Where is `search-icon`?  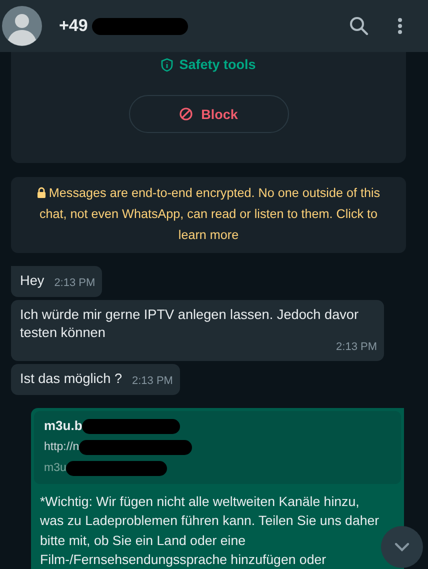
search-icon is located at coordinates (359, 26).